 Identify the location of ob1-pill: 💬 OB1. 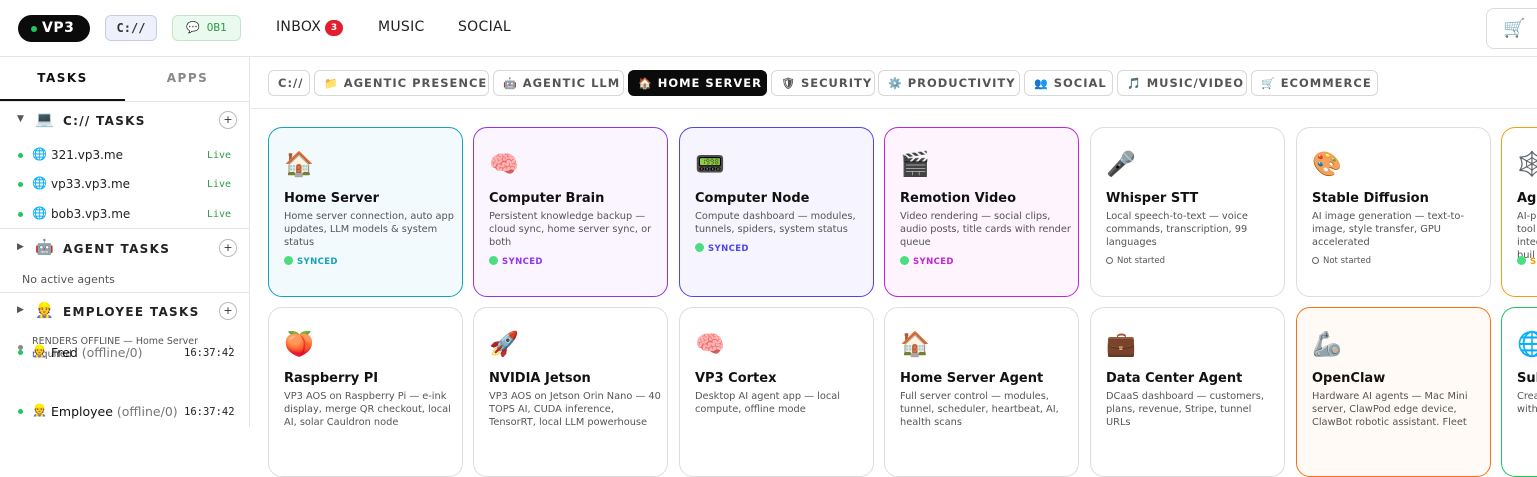
(206, 28).